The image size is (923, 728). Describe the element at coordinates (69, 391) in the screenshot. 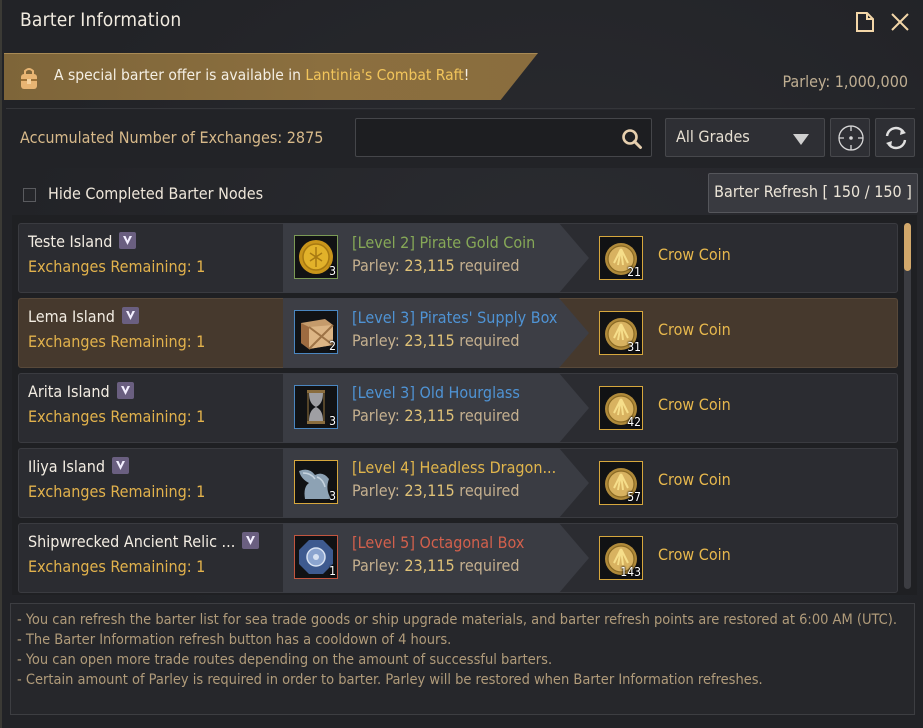

I see `island-name-text: Arita Island` at that location.